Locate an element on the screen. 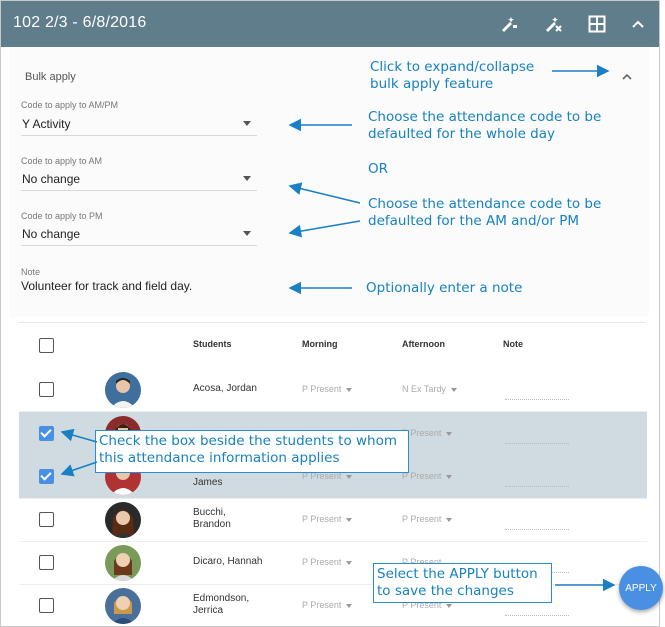  grid-icon is located at coordinates (597, 24).